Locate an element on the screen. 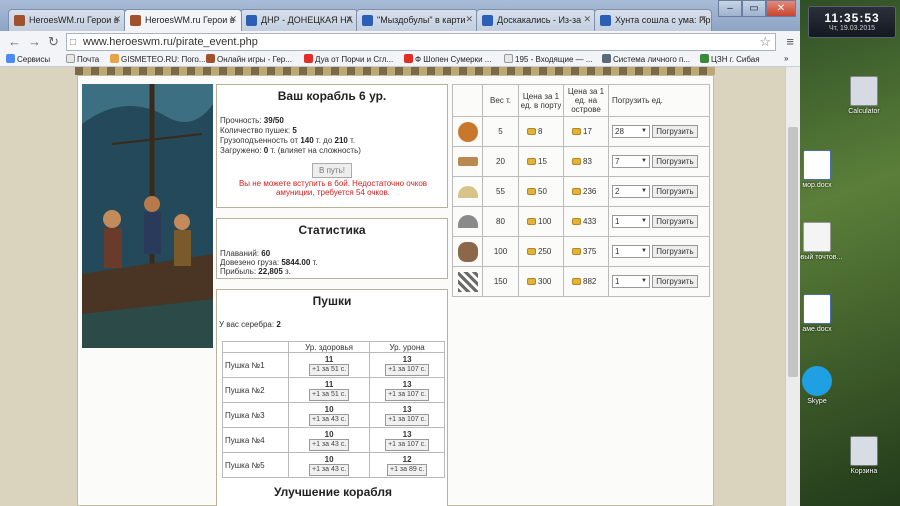 This screenshot has width=900, height=506. cannon-name: Пушка №4 is located at coordinates (255, 440).